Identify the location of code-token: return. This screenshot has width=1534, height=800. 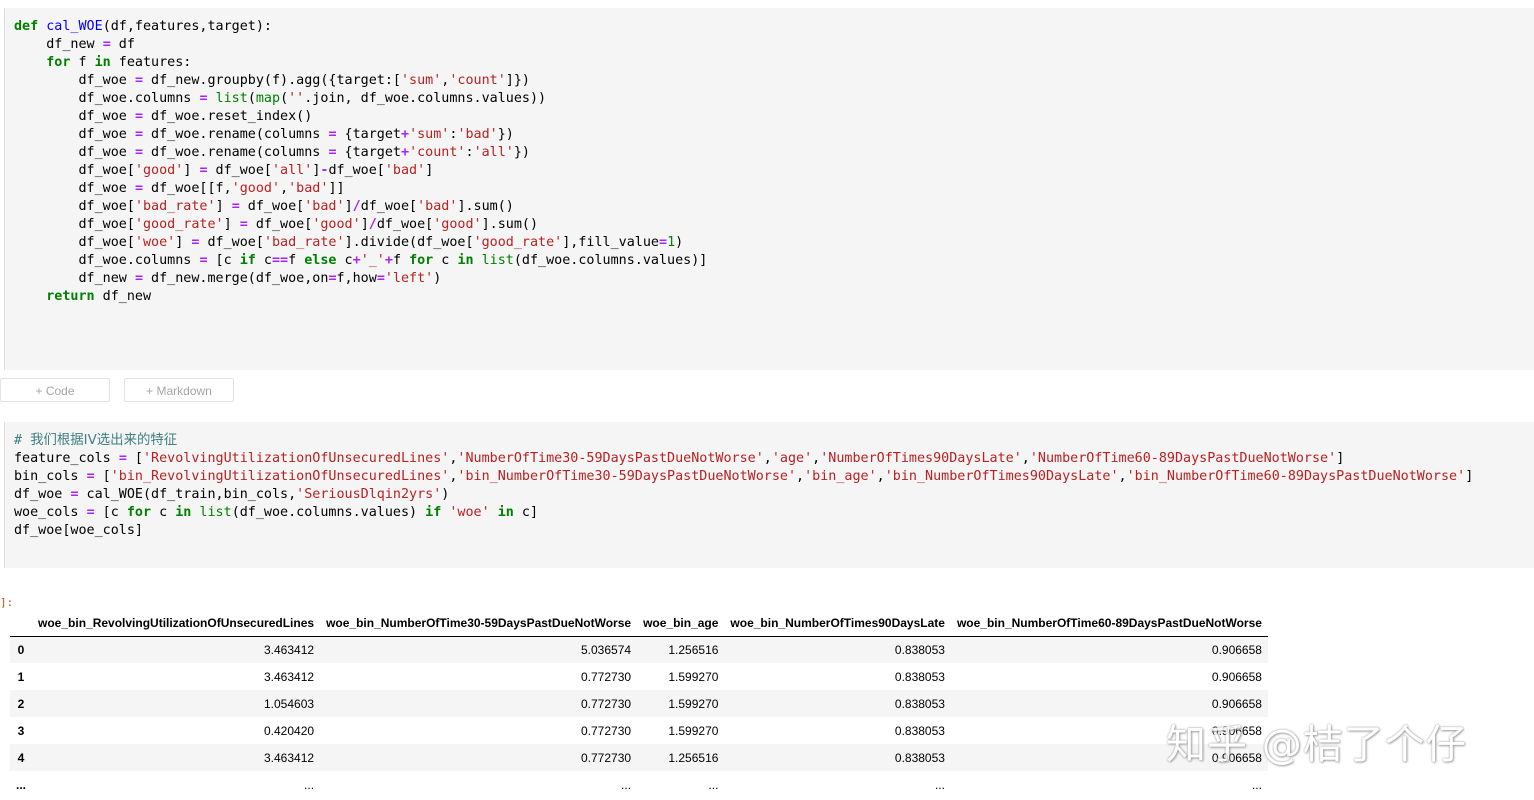
(70, 296).